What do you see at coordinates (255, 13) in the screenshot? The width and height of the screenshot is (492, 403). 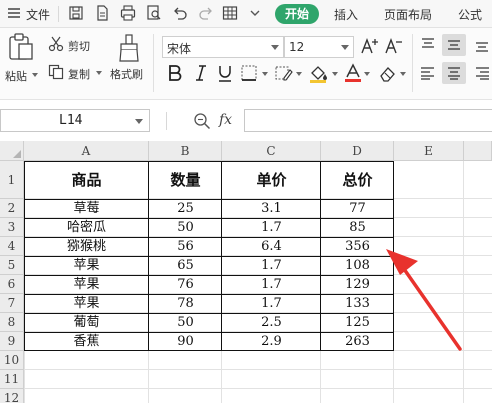 I see `more-dropdown-icon` at bounding box center [255, 13].